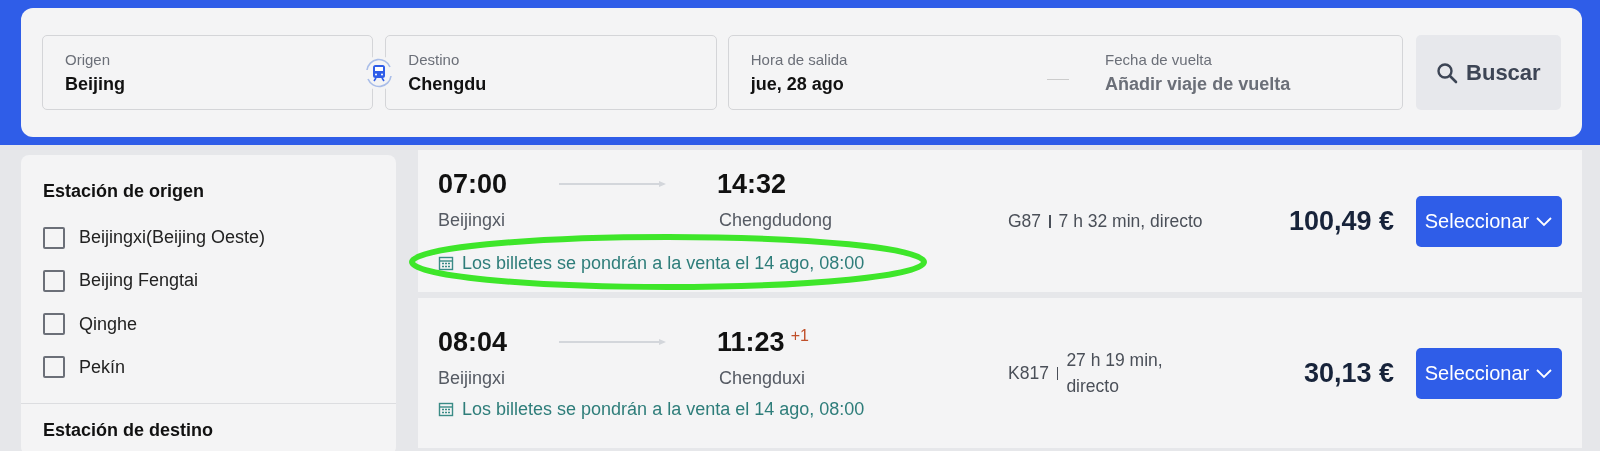  I want to click on day-offset: +1, so click(799, 335).